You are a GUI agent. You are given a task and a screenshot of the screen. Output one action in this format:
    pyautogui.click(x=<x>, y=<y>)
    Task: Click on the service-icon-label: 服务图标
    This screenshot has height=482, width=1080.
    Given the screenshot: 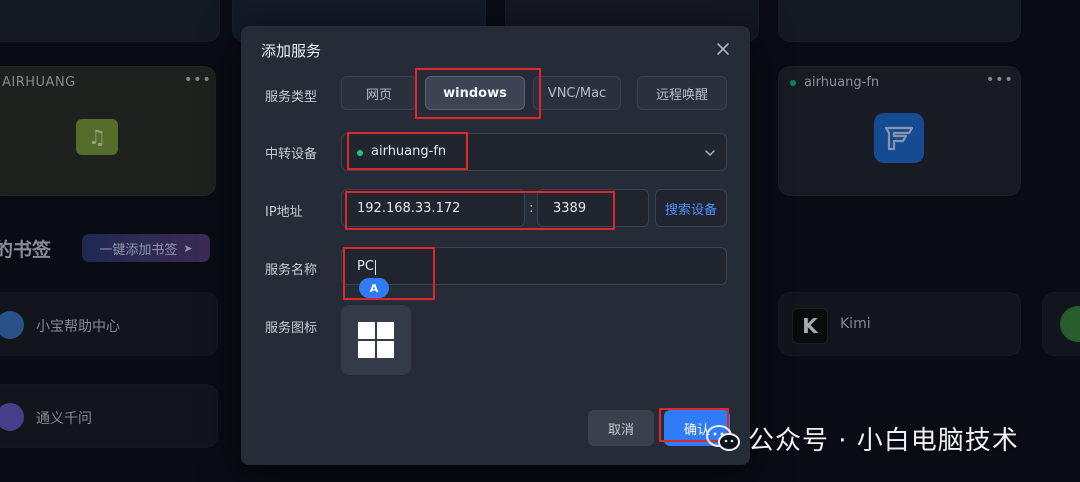 What is the action you would take?
    pyautogui.click(x=291, y=328)
    